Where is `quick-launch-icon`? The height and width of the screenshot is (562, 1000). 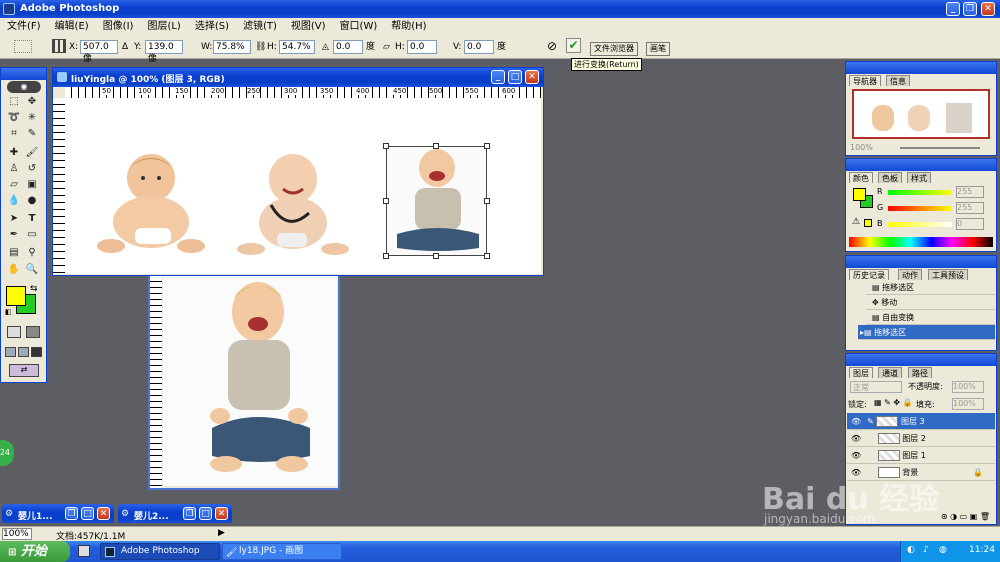
quick-launch-icon is located at coordinates (84, 551).